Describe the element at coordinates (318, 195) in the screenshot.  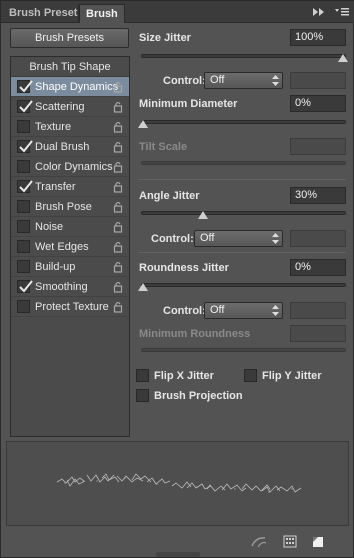
I see `angle-jitter-value: 30%` at that location.